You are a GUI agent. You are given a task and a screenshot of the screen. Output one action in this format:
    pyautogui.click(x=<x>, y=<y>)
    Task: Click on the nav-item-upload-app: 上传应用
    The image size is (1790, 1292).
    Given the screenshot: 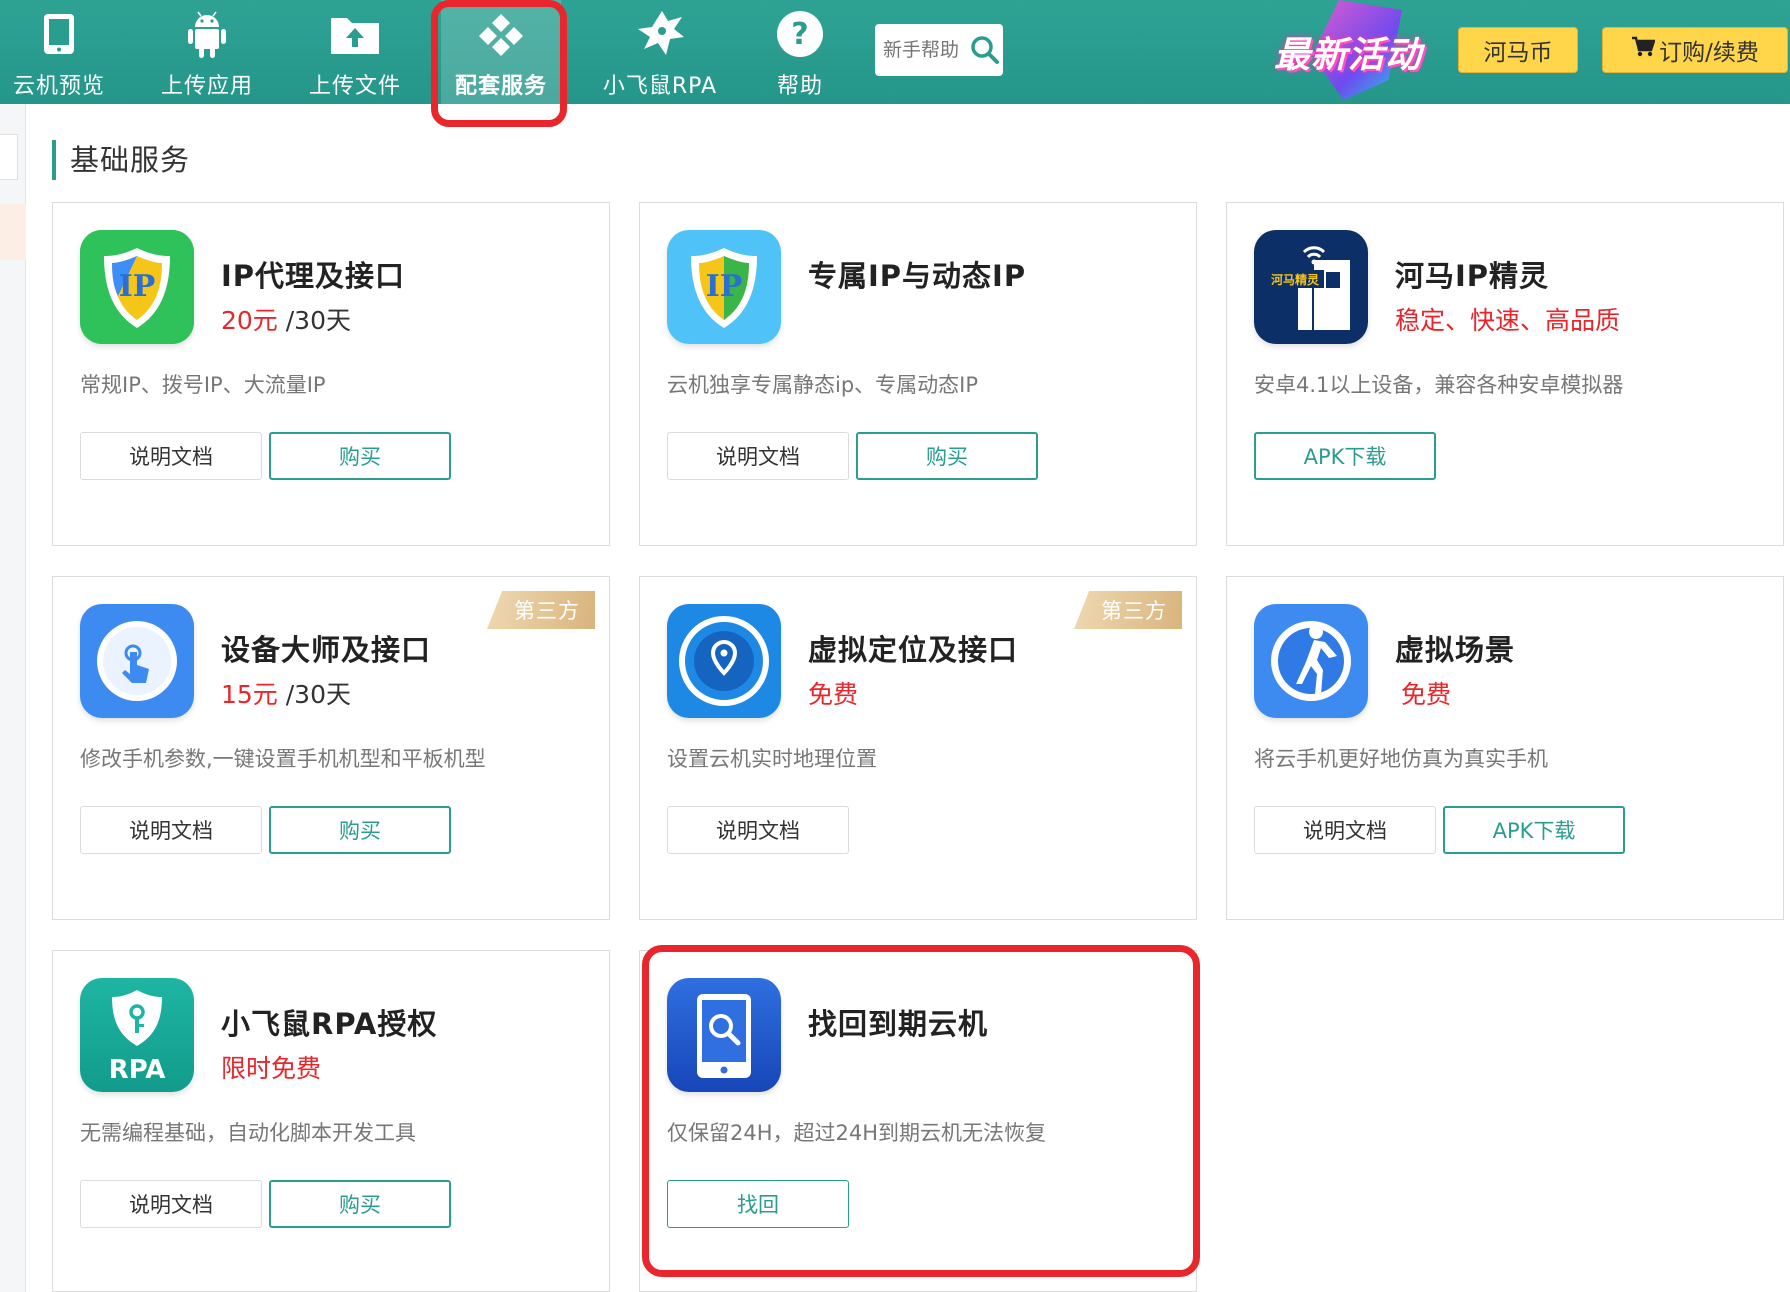 What is the action you would take?
    pyautogui.click(x=207, y=52)
    